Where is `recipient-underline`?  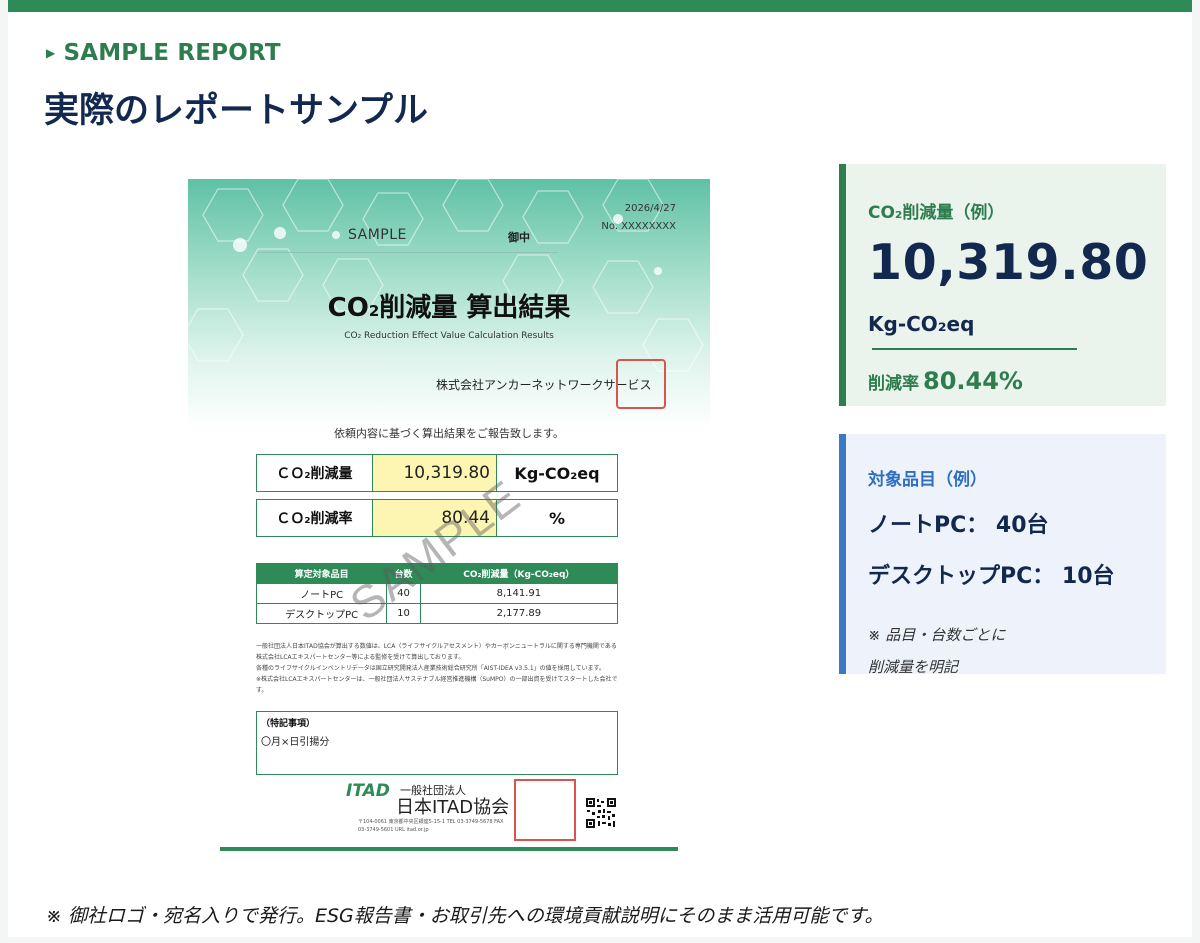 recipient-underline is located at coordinates (408, 252).